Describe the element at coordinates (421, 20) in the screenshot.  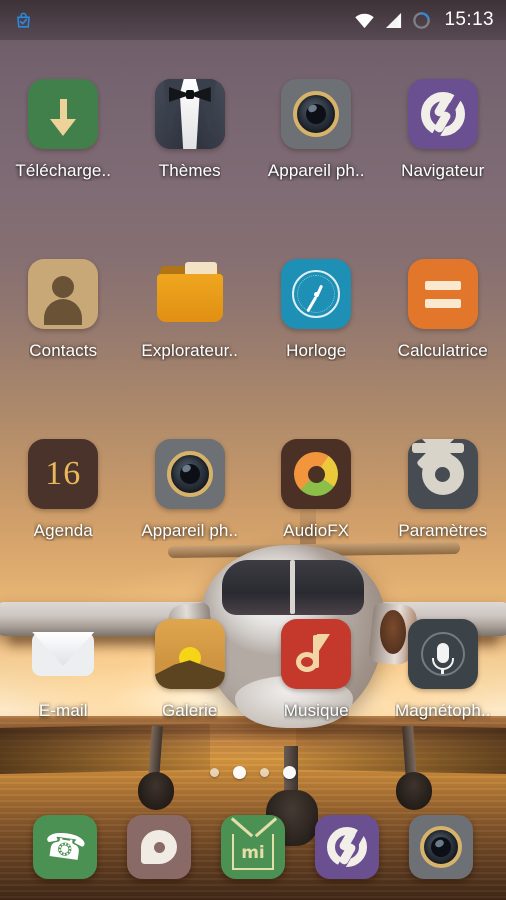
I see `circle-sync-icon` at that location.